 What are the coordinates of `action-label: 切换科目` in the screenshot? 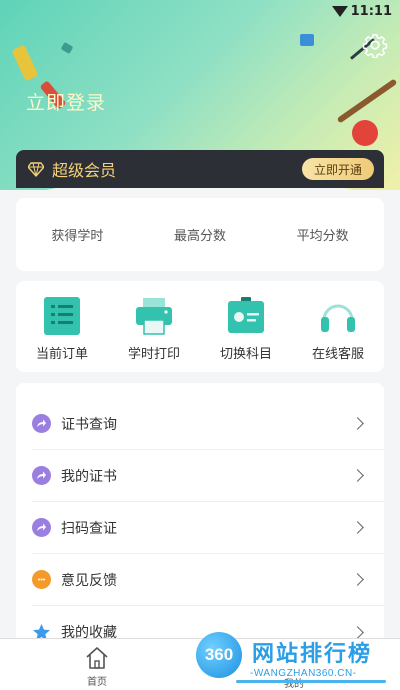 It's located at (245, 354).